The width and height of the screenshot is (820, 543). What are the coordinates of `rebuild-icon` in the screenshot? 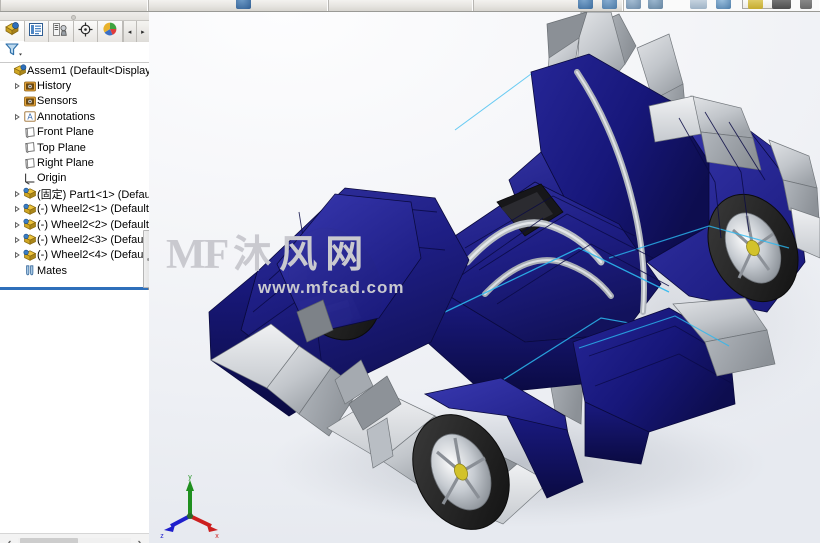 It's located at (243, 4).